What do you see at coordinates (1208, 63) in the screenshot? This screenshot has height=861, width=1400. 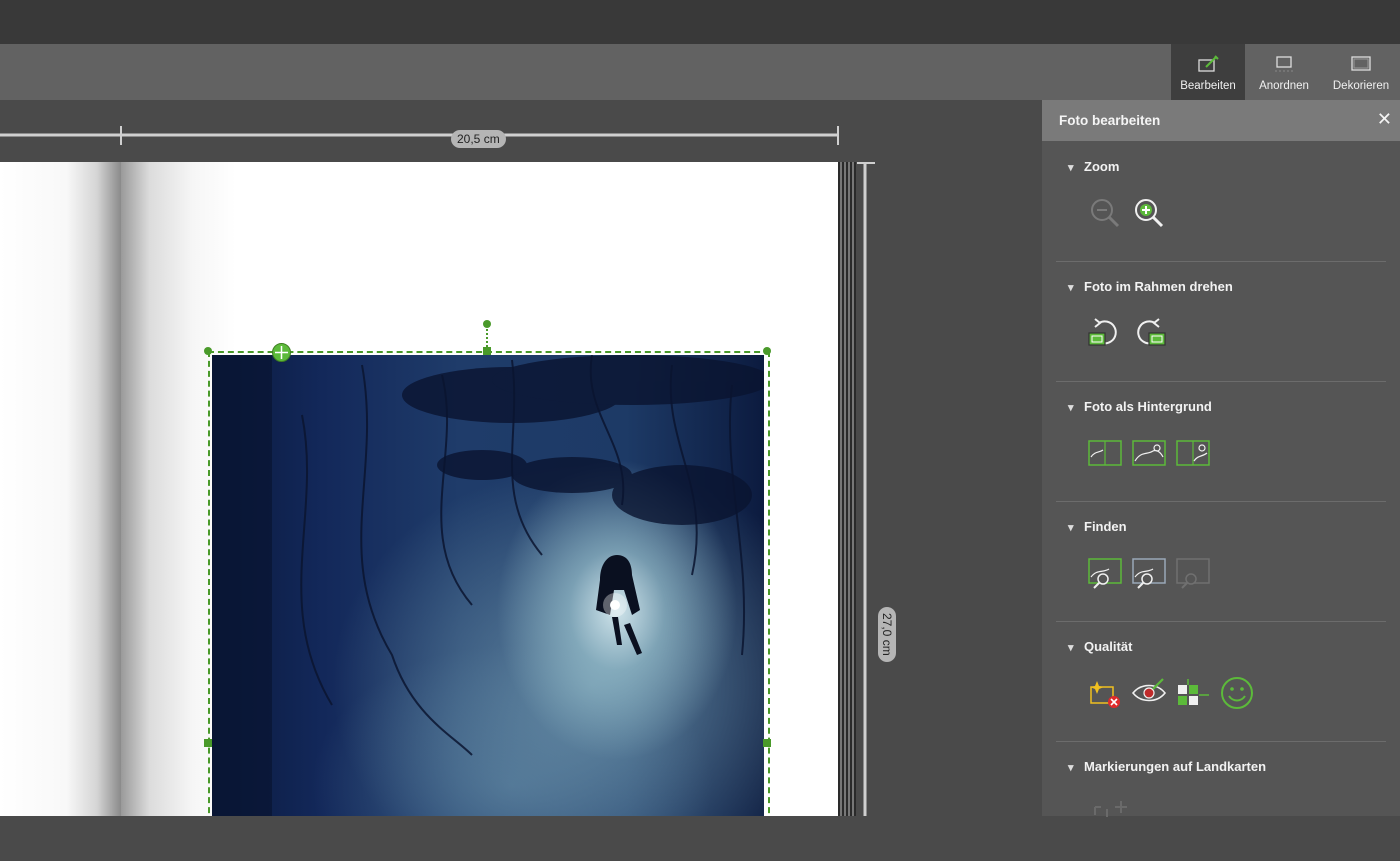 I see `edit-frame-icon` at bounding box center [1208, 63].